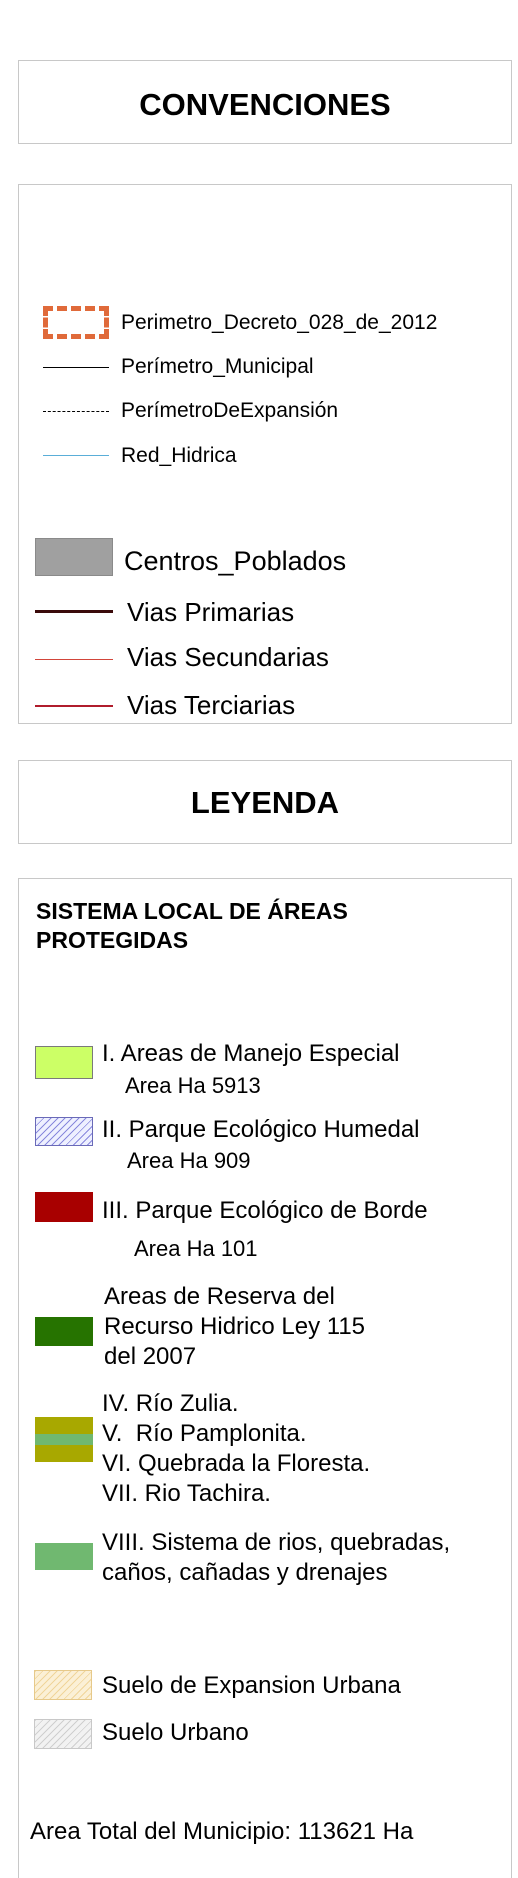 This screenshot has width=518, height=1878. Describe the element at coordinates (204, 1433) in the screenshot. I see `rio-pamplonita-label: V. Río Pamplonita.` at that location.